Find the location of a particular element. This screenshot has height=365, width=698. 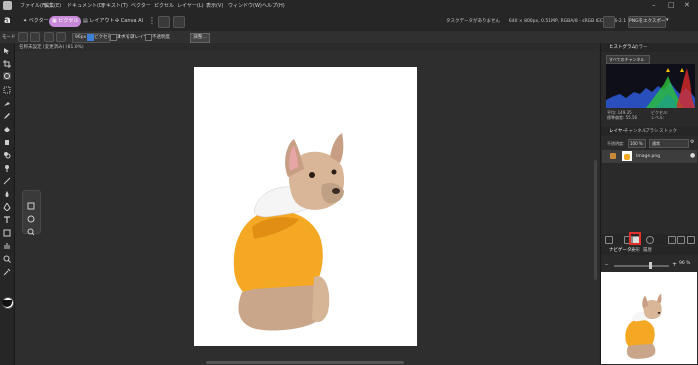

intersect-selection-icon is located at coordinates (61, 37).